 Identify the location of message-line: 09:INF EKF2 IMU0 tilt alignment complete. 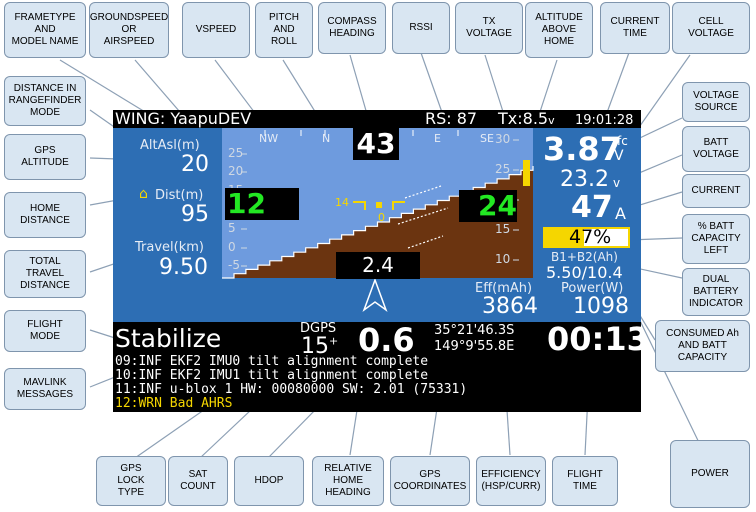
(272, 361).